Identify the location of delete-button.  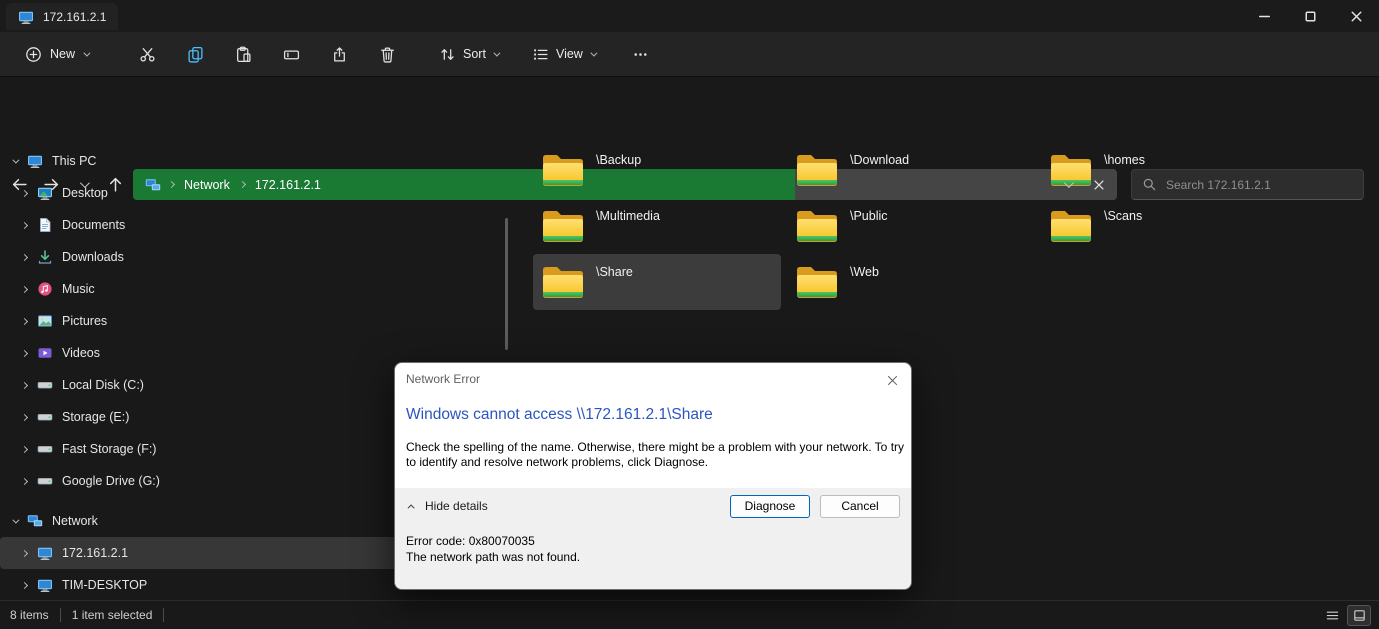
(387, 54).